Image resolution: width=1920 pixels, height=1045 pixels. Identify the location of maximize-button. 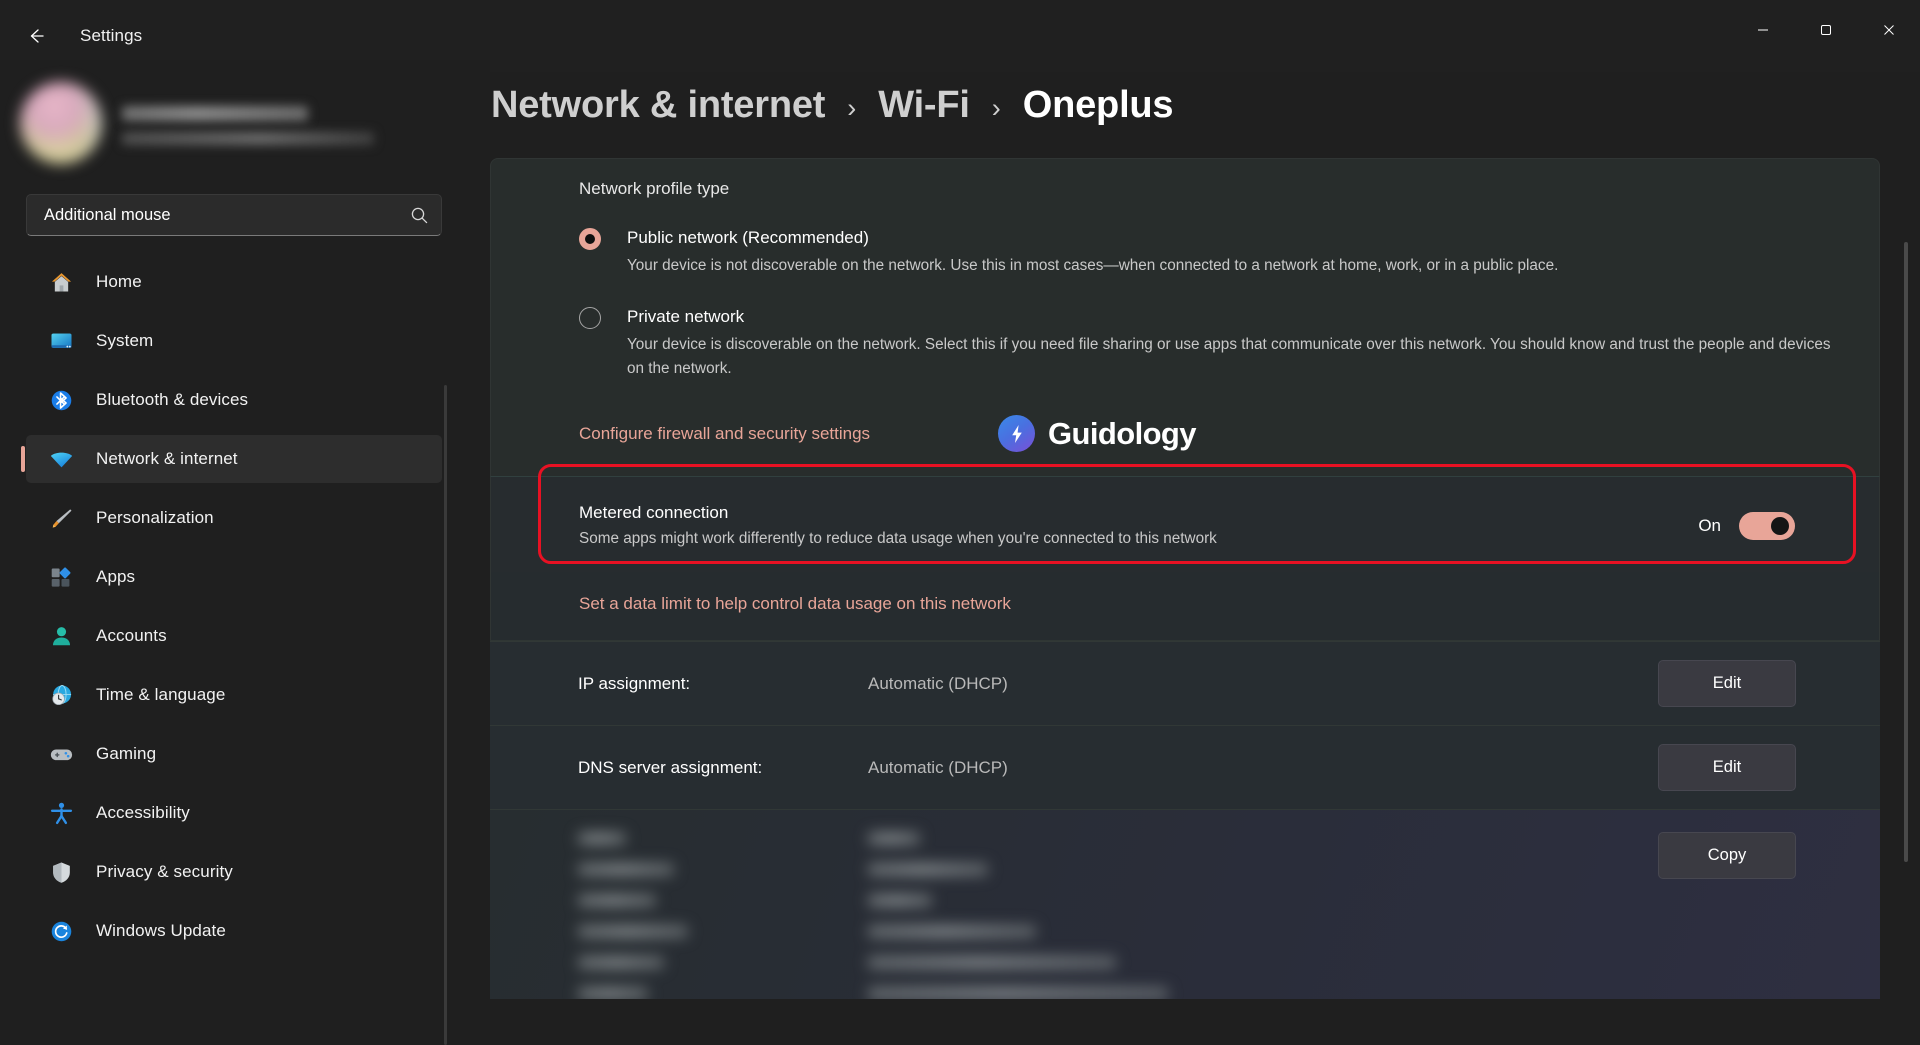
(1825, 30).